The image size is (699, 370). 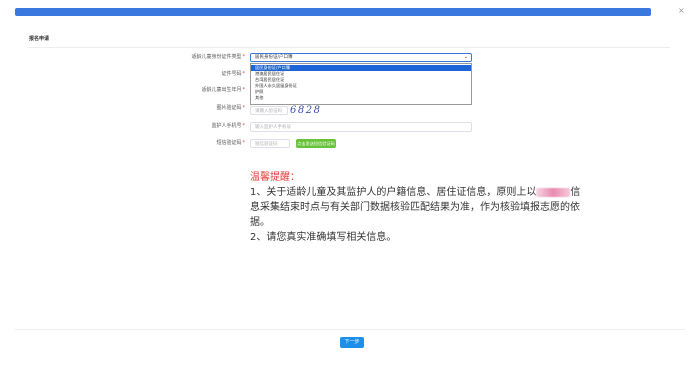 What do you see at coordinates (350, 329) in the screenshot?
I see `footer-divider` at bounding box center [350, 329].